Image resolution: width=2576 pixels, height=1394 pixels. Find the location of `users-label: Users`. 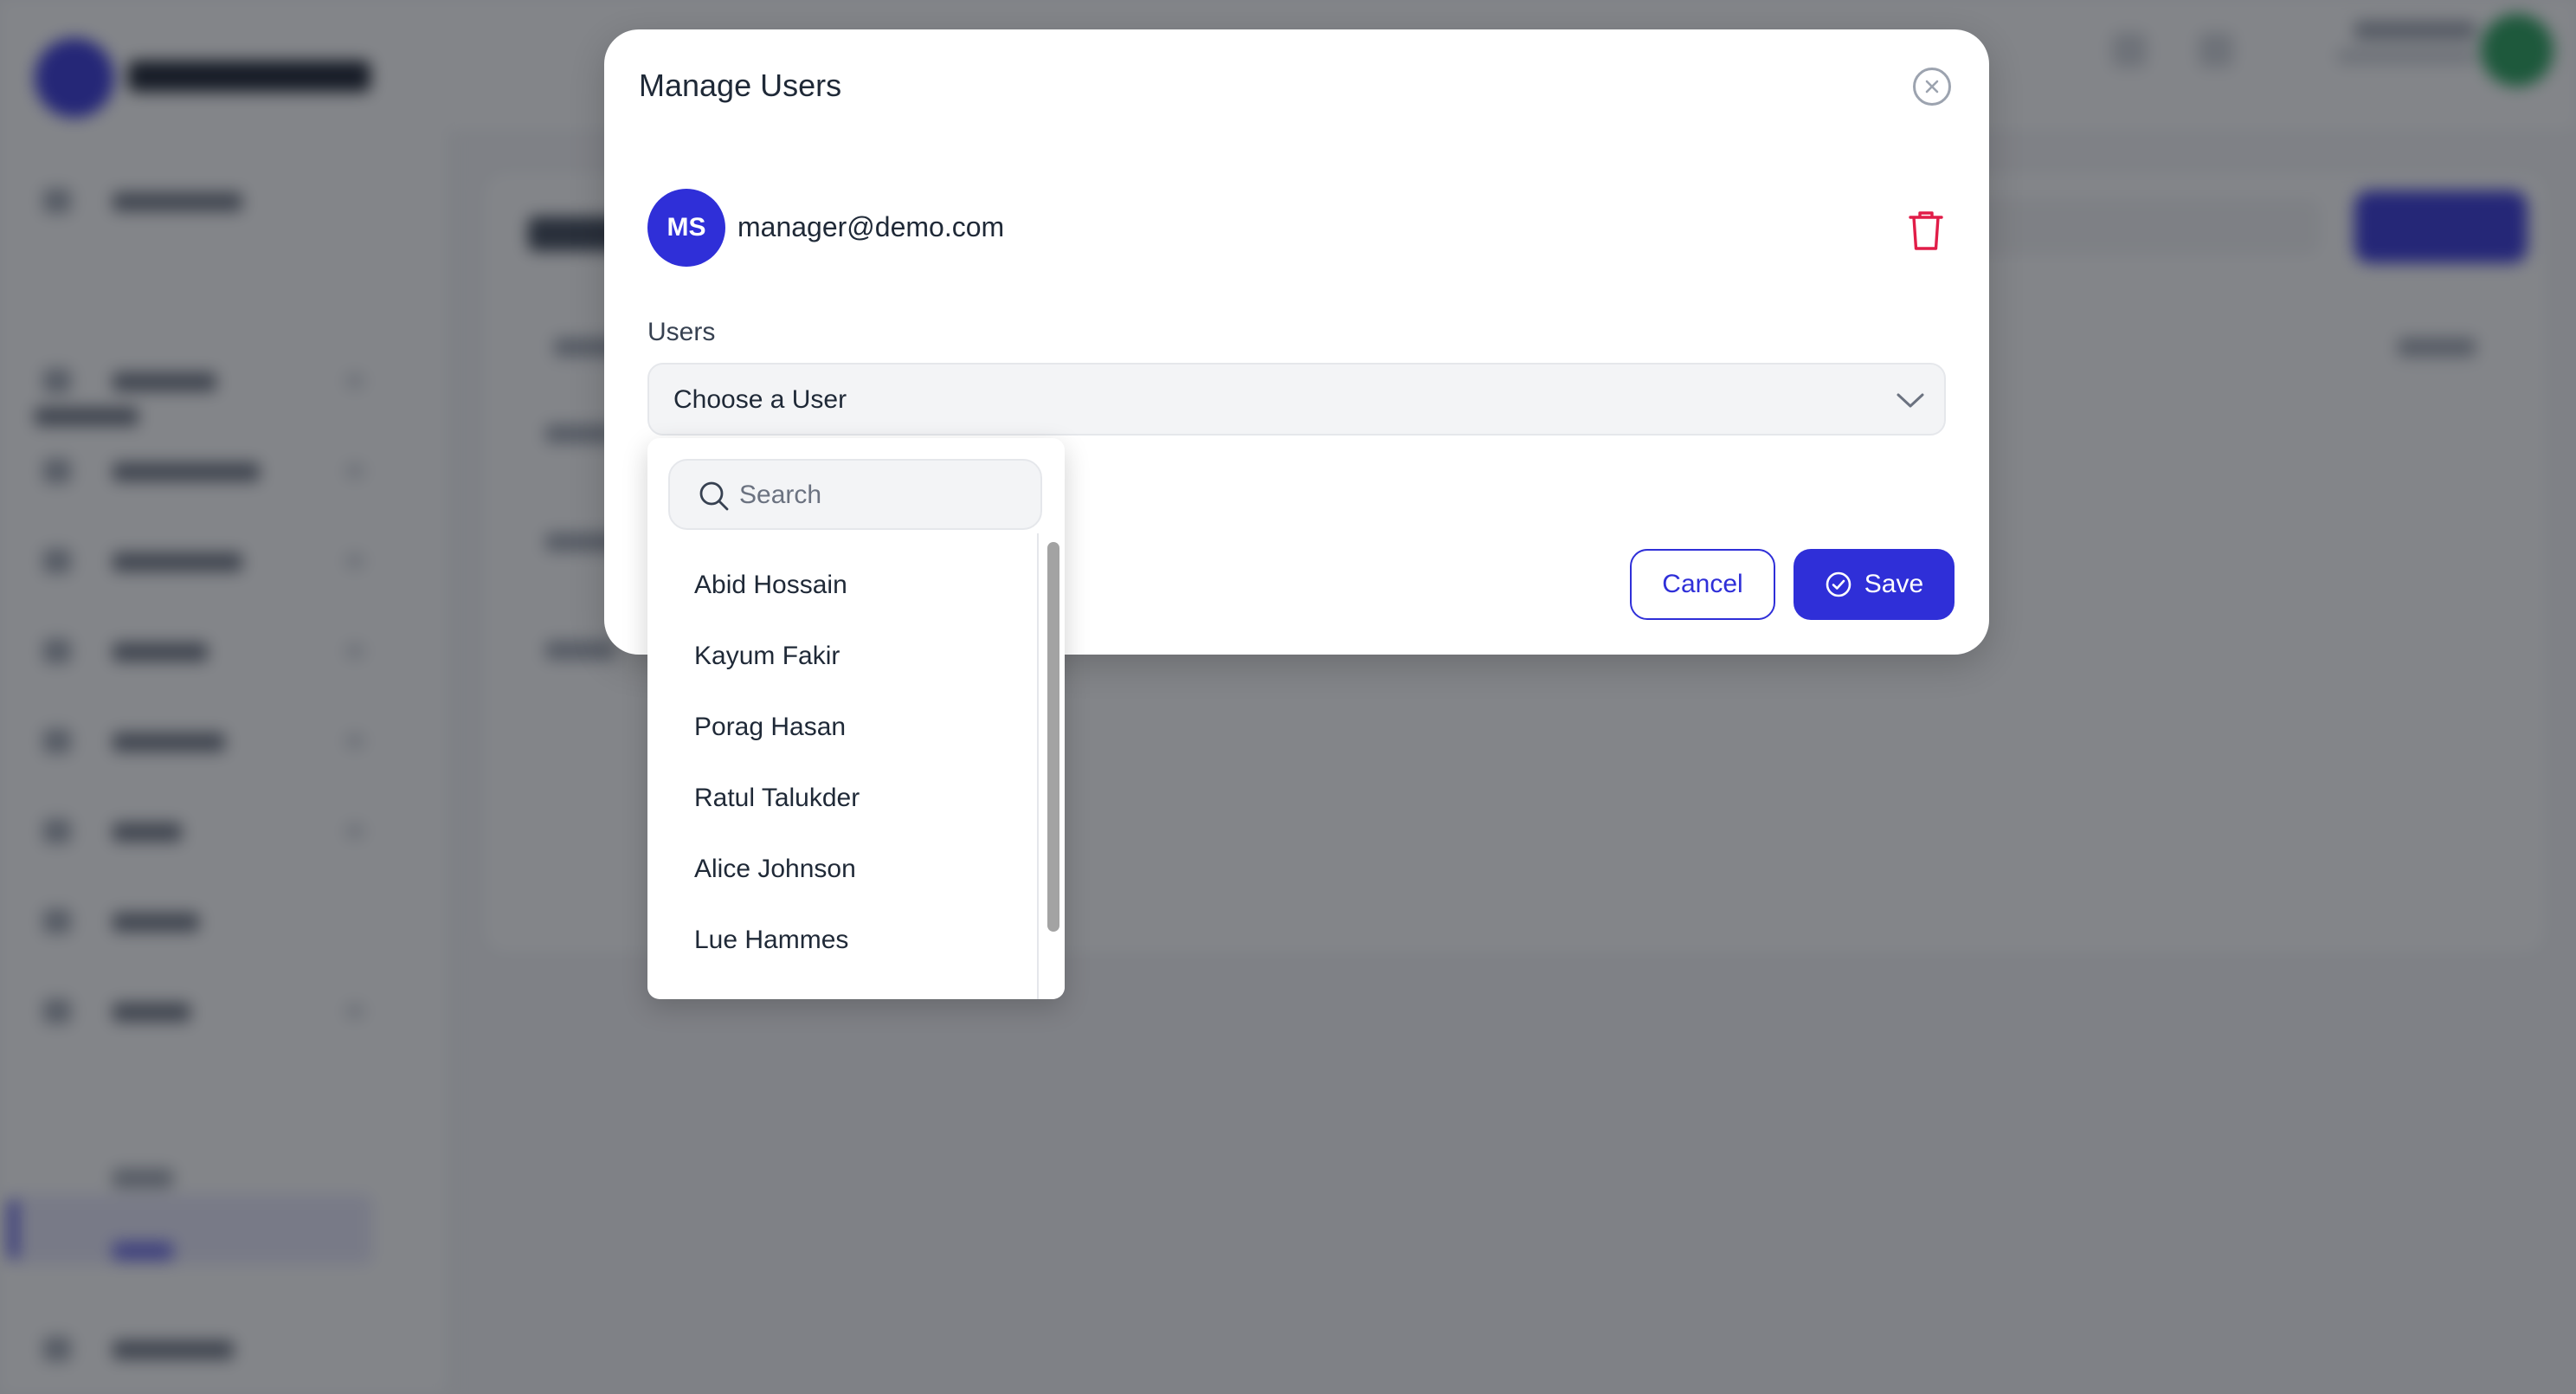

users-label: Users is located at coordinates (681, 332).